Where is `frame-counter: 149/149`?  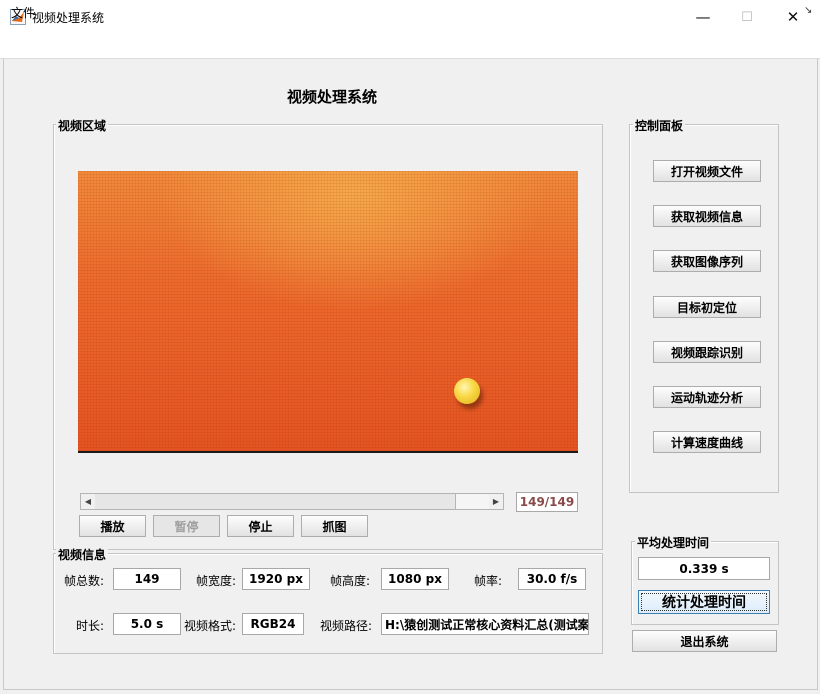 frame-counter: 149/149 is located at coordinates (547, 502).